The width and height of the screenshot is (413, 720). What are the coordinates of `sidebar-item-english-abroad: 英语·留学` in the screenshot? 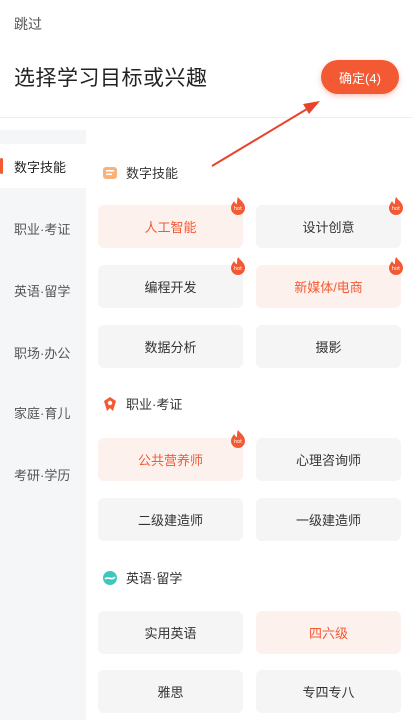 It's located at (43, 290).